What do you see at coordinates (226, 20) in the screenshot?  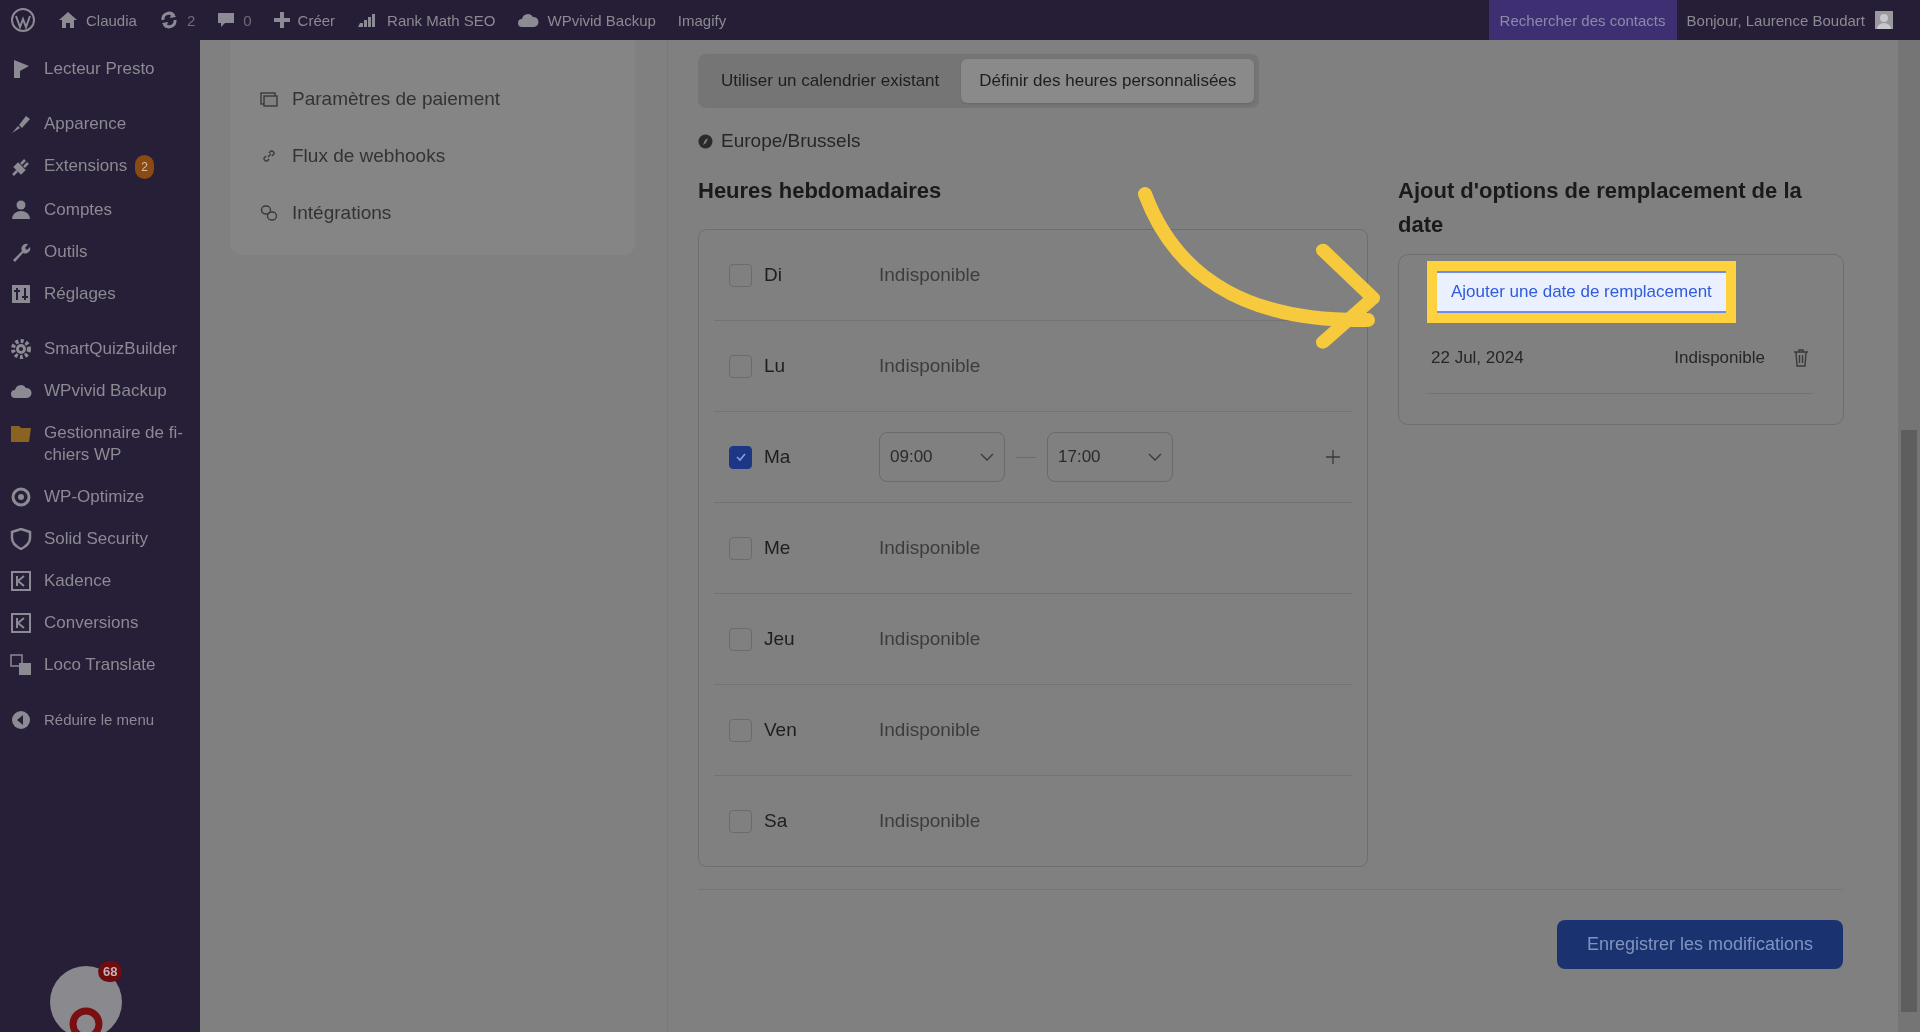 I see `comment-icon` at bounding box center [226, 20].